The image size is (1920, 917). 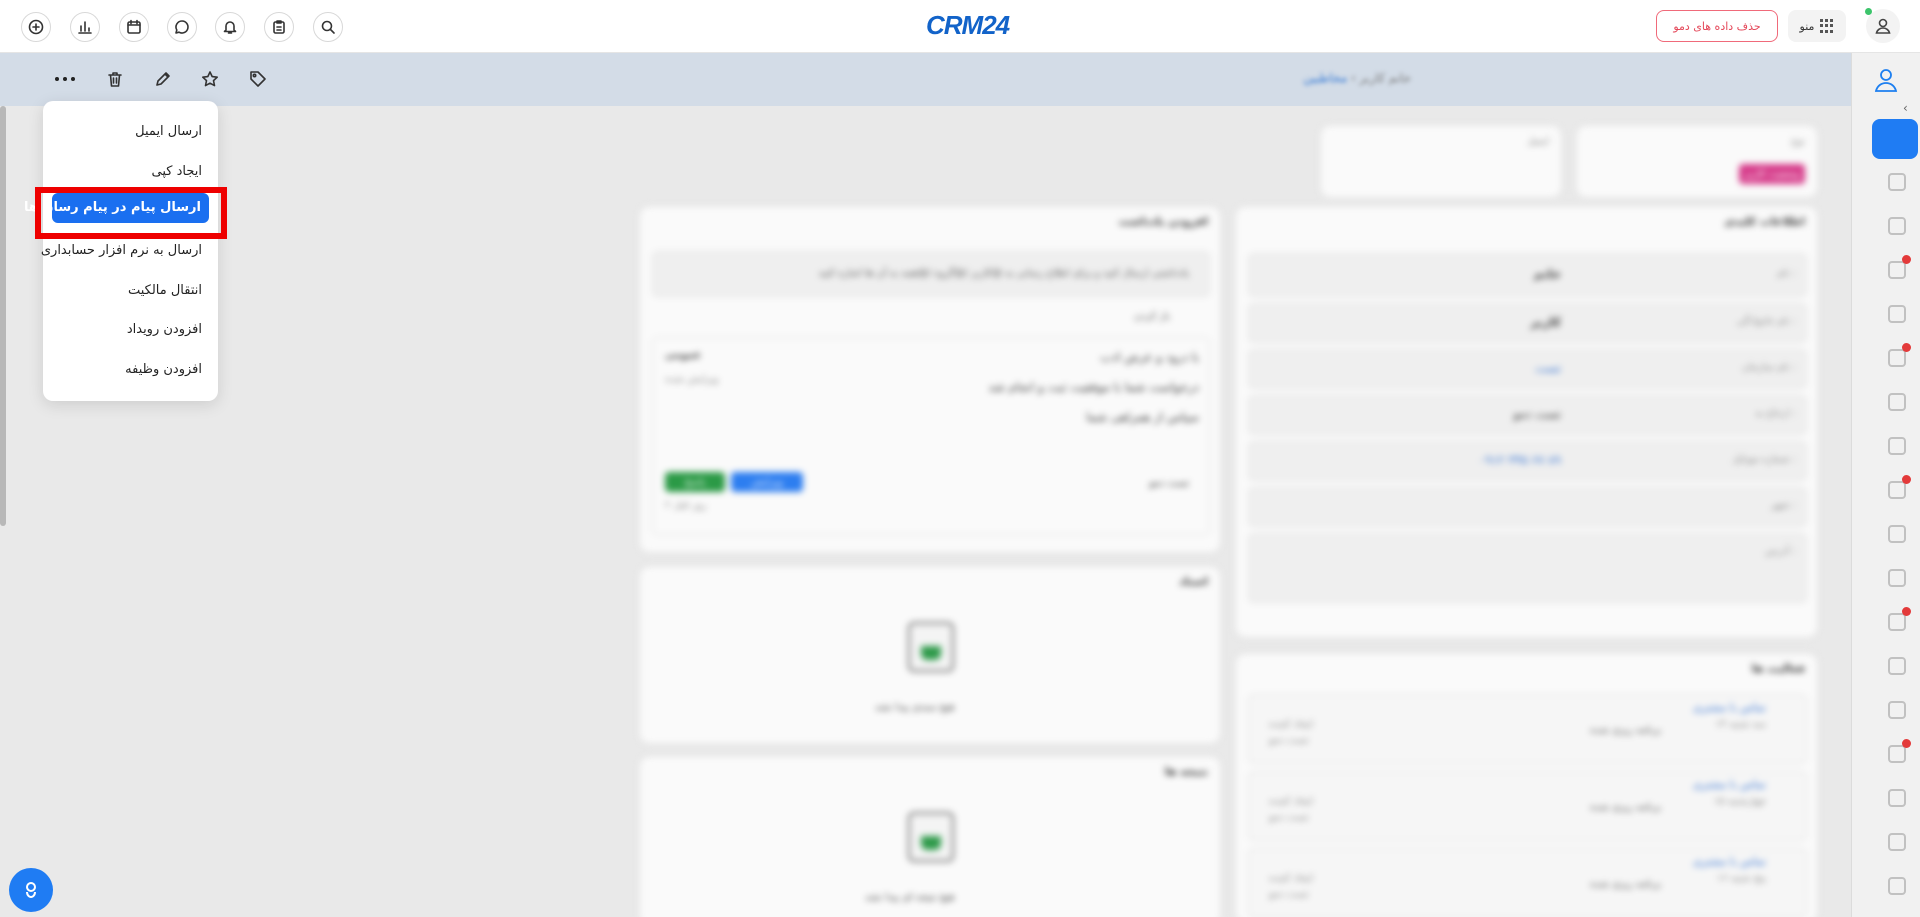 What do you see at coordinates (695, 482) in the screenshot?
I see `reply-note-button: پاسخ` at bounding box center [695, 482].